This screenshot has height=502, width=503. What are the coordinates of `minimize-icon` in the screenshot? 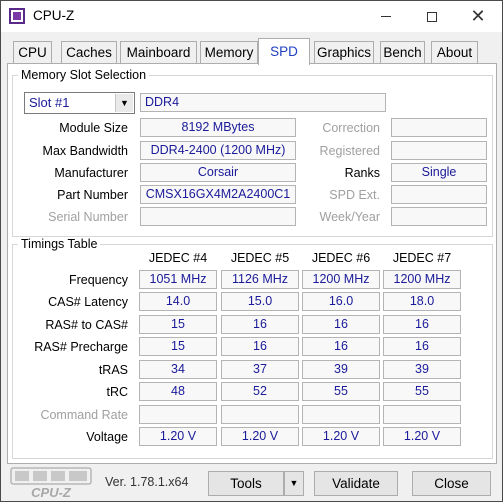 It's located at (386, 17).